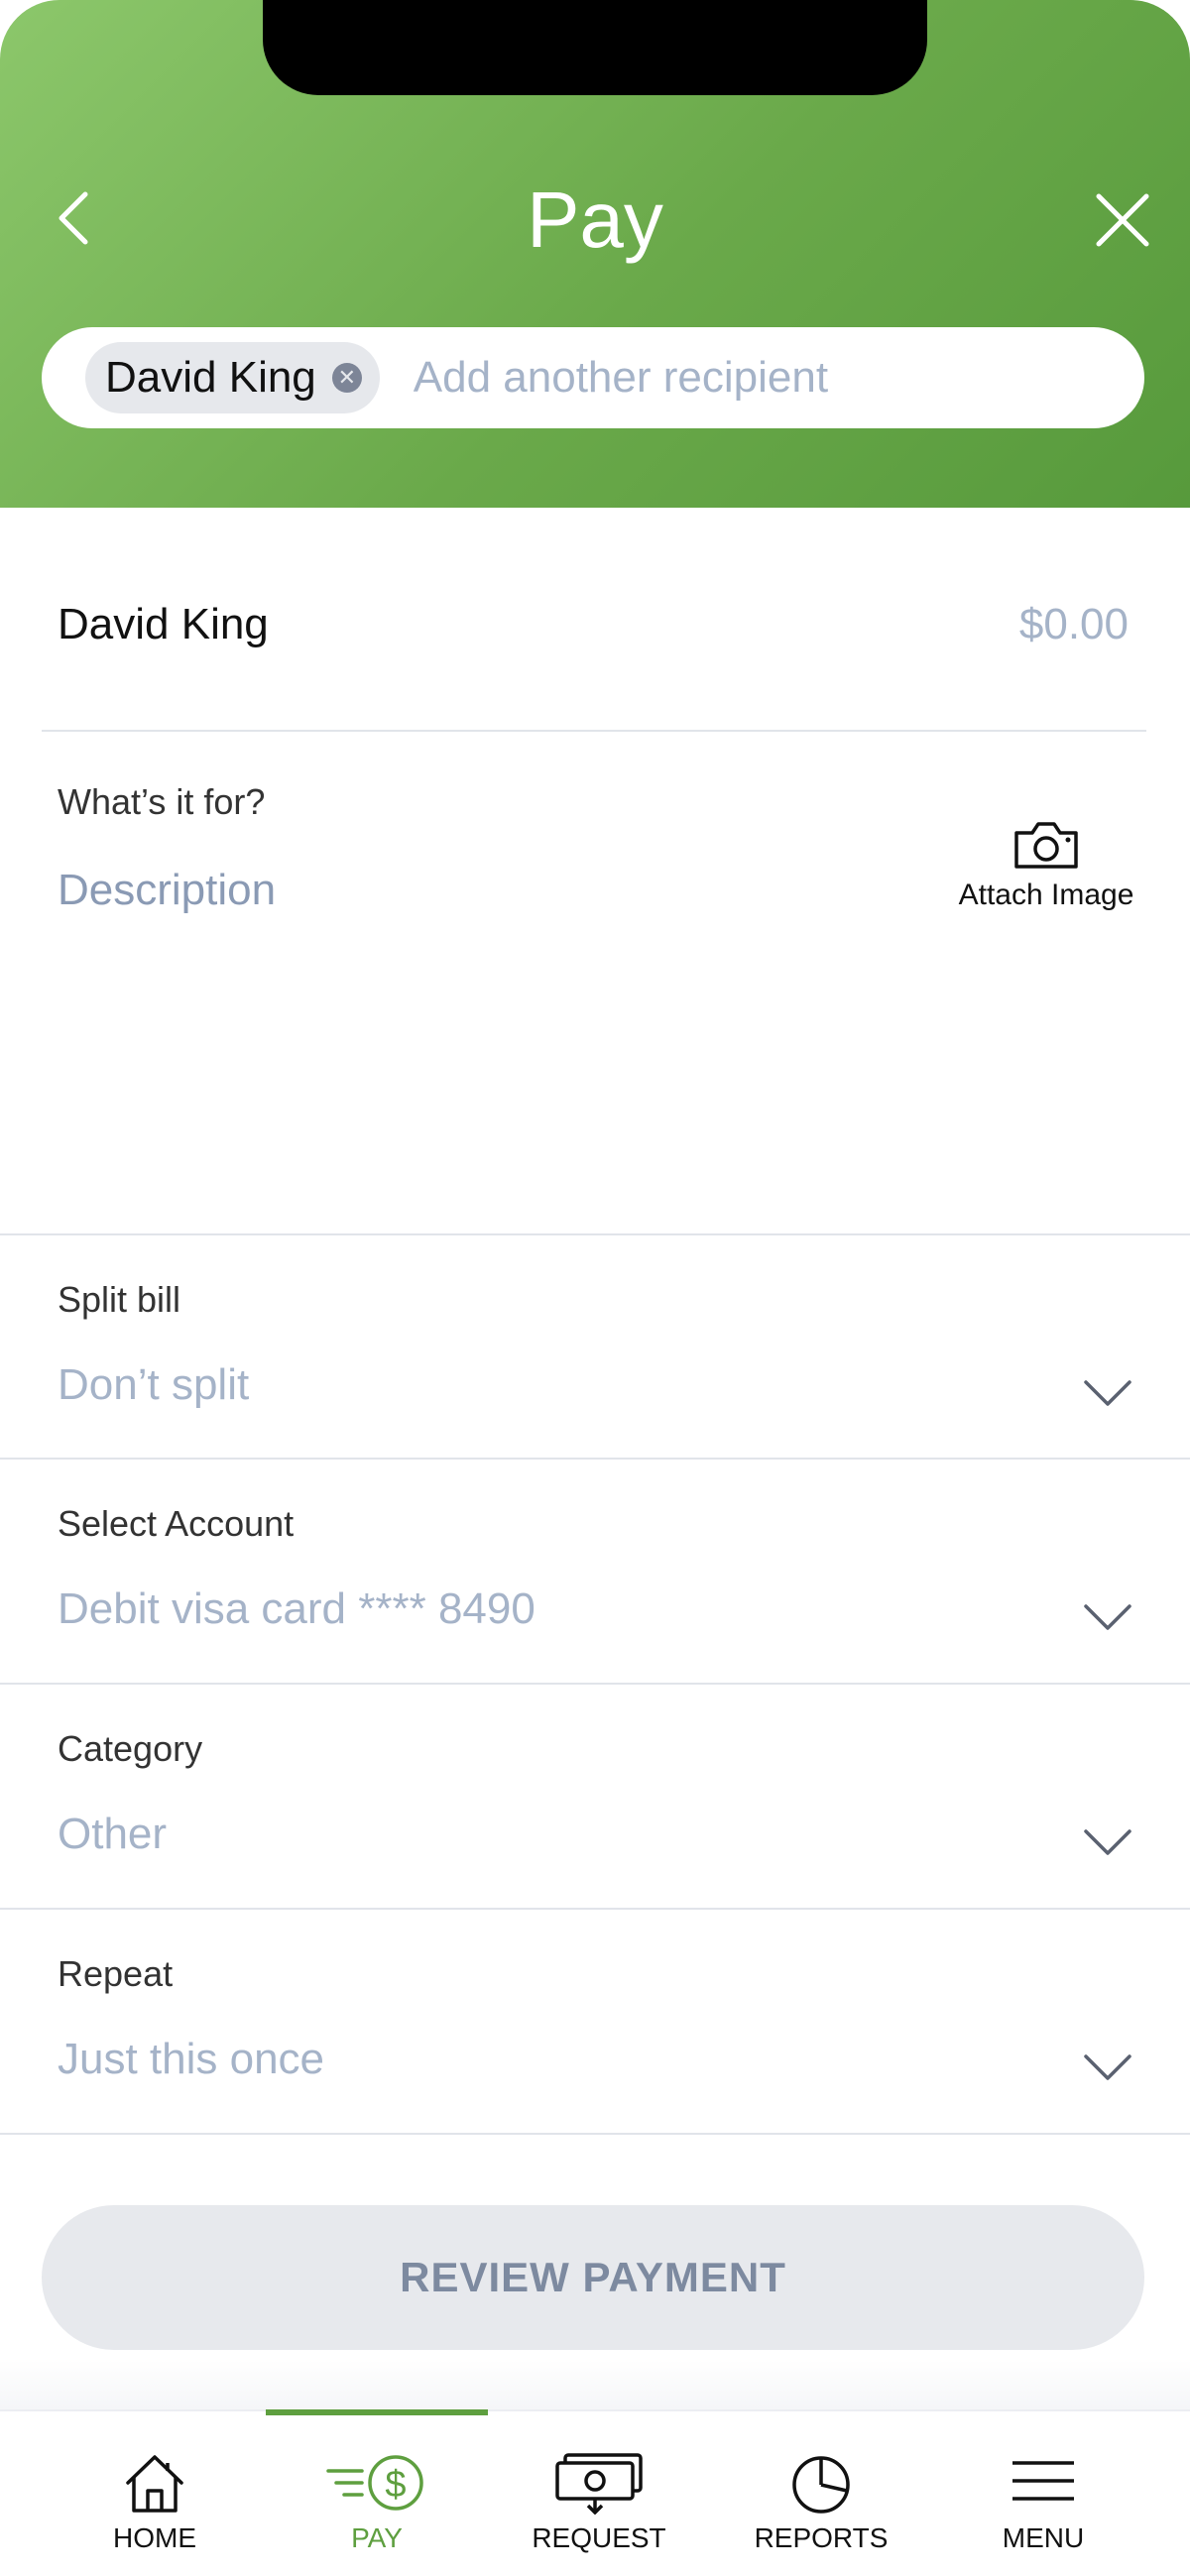 The image size is (1190, 2576). I want to click on tab-home: HOME, so click(155, 2493).